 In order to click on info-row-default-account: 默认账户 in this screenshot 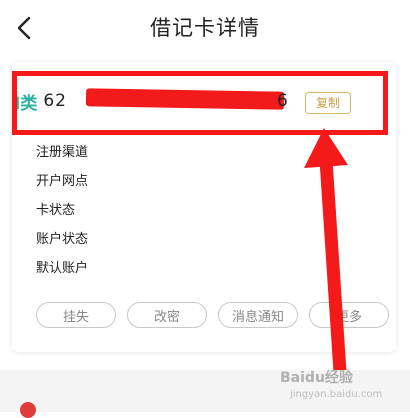, I will do `click(62, 268)`.